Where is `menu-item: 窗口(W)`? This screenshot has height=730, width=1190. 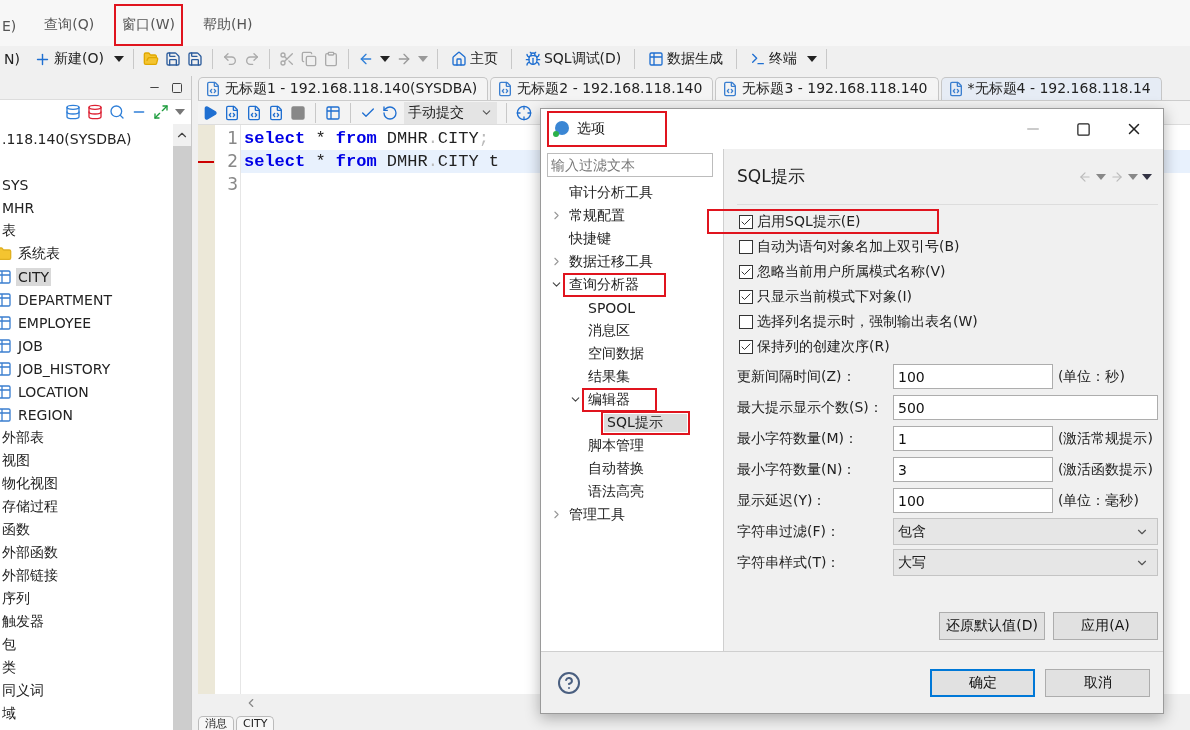 menu-item: 窗口(W) is located at coordinates (149, 25).